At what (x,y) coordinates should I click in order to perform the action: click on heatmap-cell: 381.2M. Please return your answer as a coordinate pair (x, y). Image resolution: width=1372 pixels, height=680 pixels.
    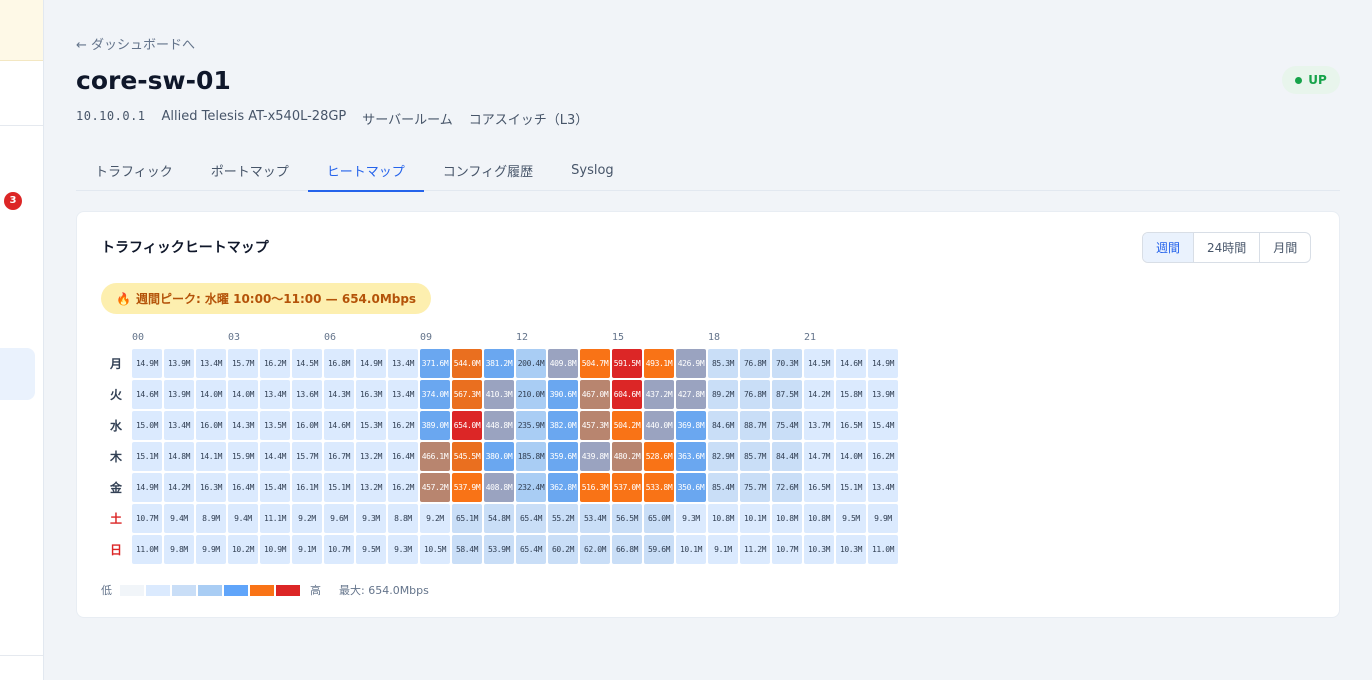
    Looking at the image, I should click on (499, 363).